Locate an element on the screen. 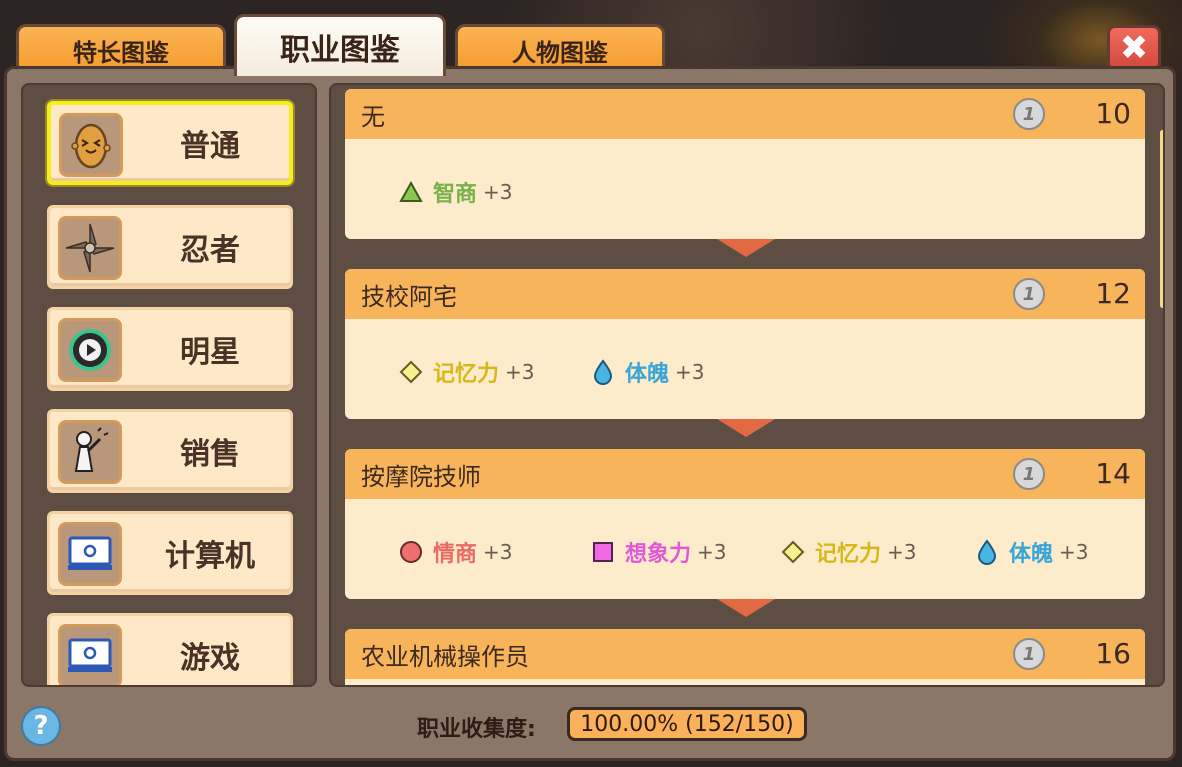 This screenshot has height=767, width=1182. right-scrollbar is located at coordinates (1161, 219).